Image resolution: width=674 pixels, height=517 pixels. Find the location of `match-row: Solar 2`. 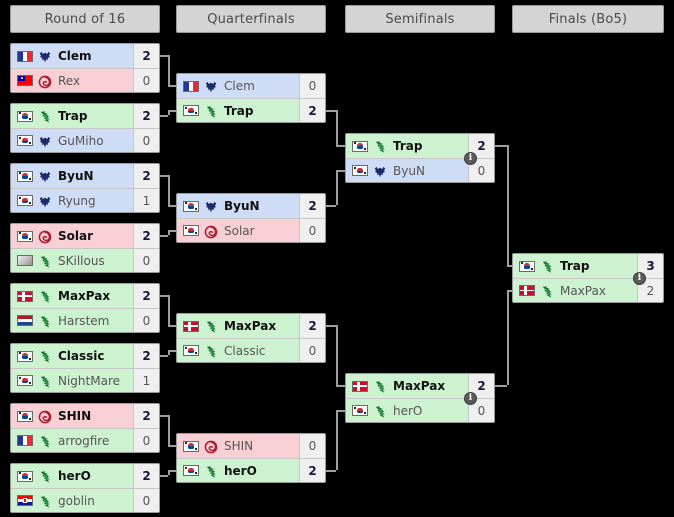

match-row: Solar 2 is located at coordinates (85, 236).